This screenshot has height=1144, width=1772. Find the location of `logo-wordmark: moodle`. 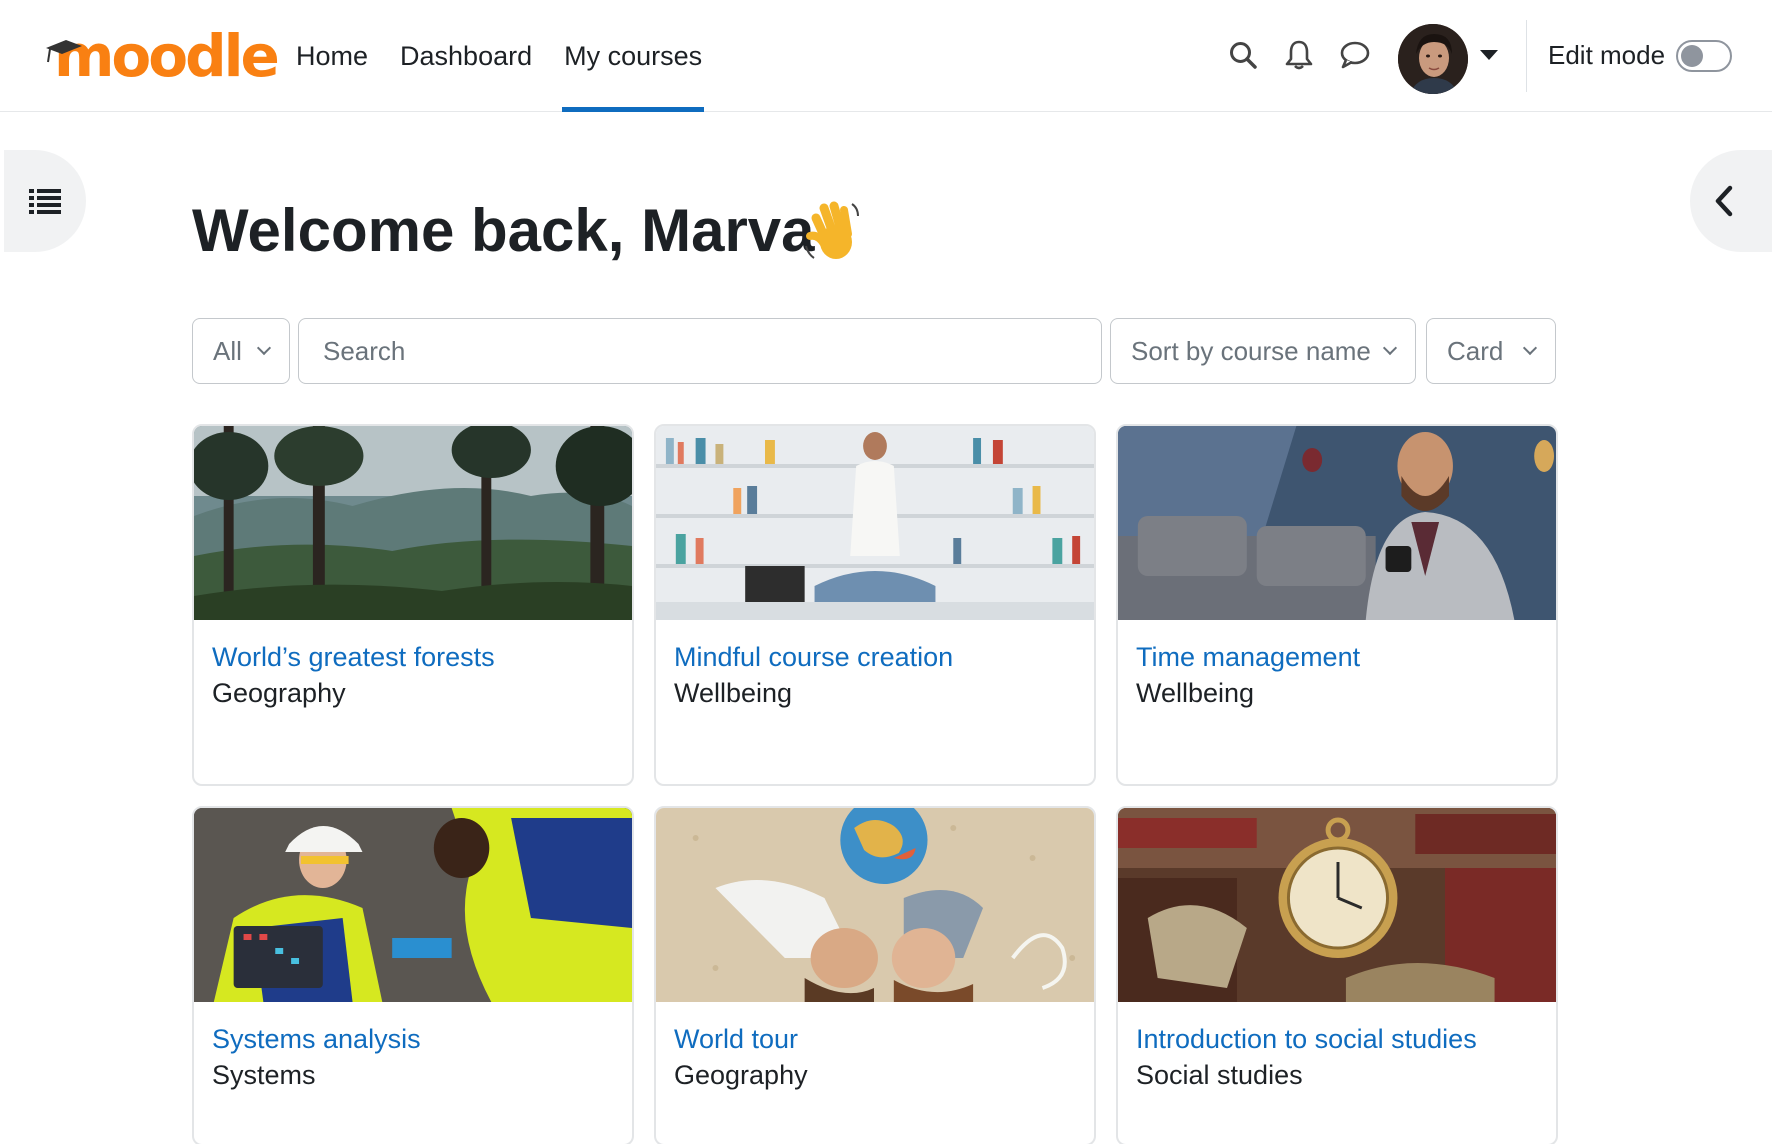

logo-wordmark: moodle is located at coordinates (167, 56).